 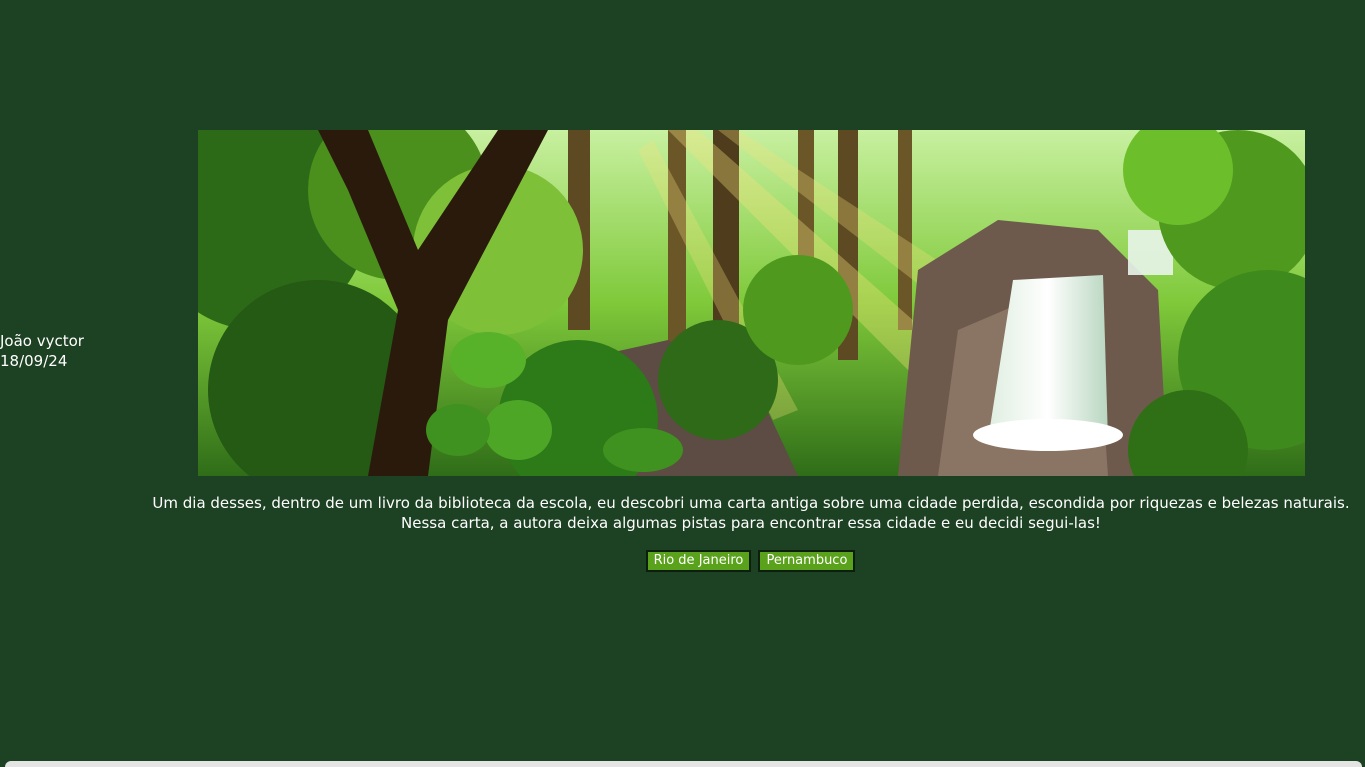 What do you see at coordinates (807, 561) in the screenshot?
I see `pernambuco-button: Pernambuco` at bounding box center [807, 561].